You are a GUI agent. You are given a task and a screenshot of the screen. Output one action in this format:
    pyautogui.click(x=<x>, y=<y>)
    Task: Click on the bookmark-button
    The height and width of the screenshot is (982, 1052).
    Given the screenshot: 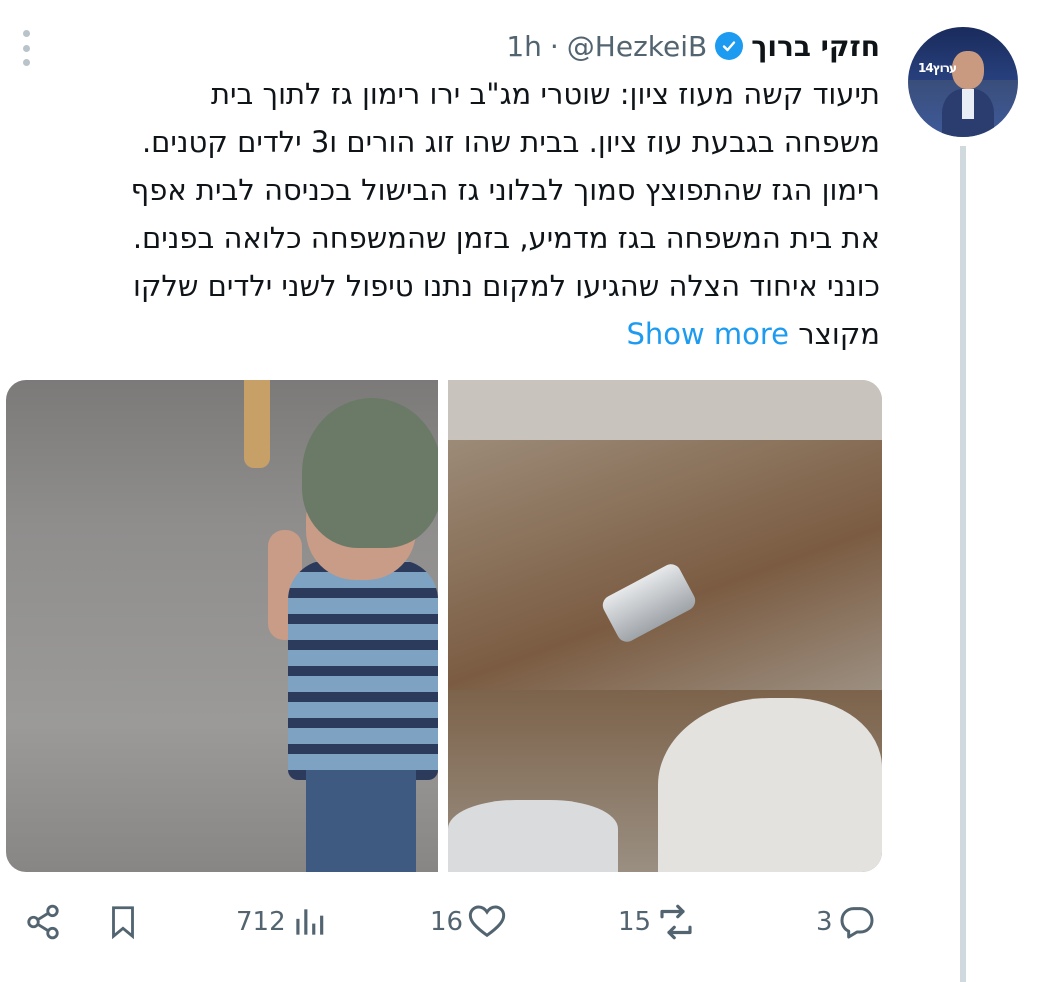 What is the action you would take?
    pyautogui.click(x=123, y=922)
    